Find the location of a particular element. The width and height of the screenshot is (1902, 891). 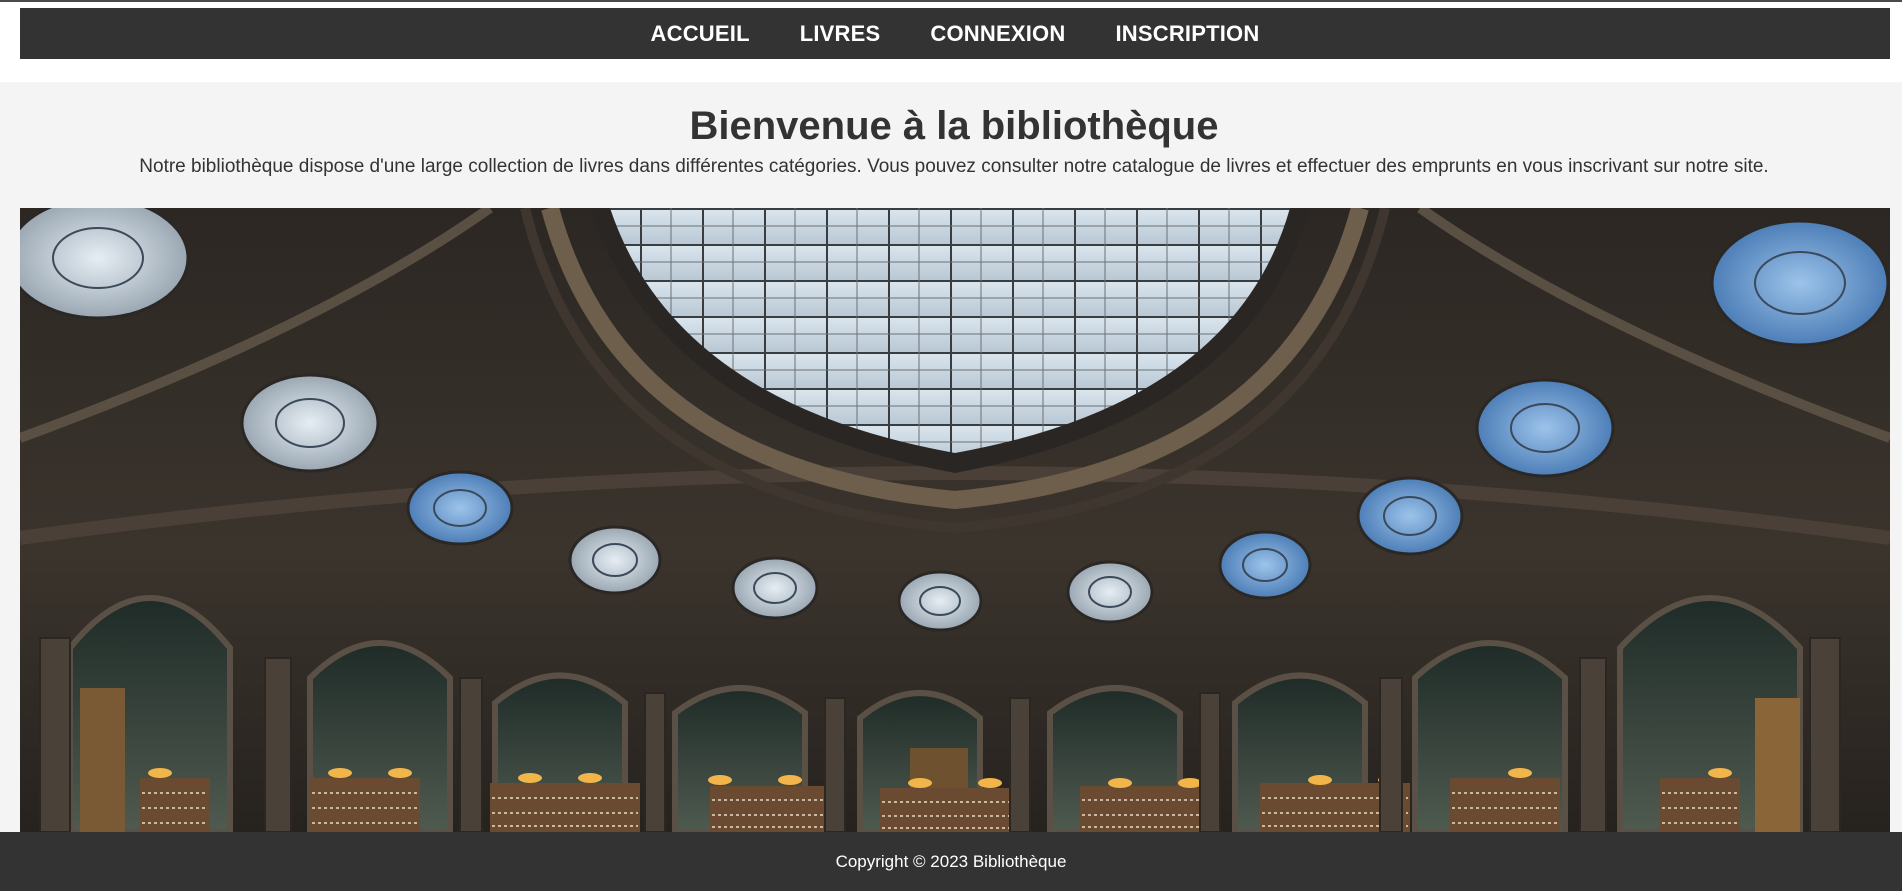

nav-link-livres: LIVRES is located at coordinates (840, 34).